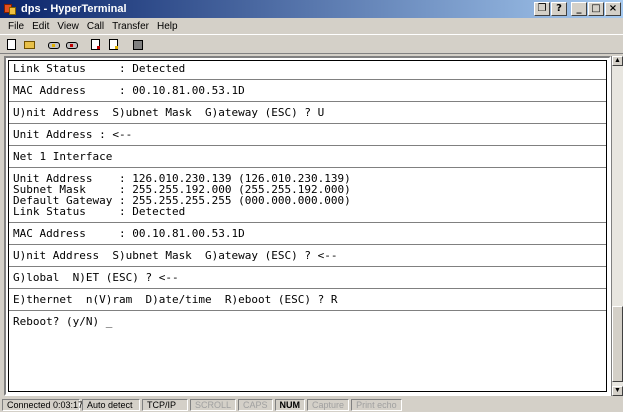 This screenshot has height=412, width=623. What do you see at coordinates (113, 44) in the screenshot?
I see `receive-icon` at bounding box center [113, 44].